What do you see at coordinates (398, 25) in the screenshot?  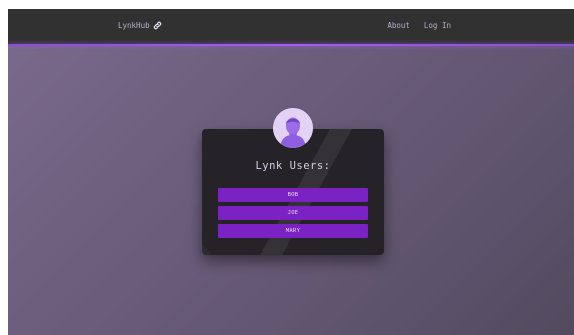 I see `nav-about-link: About` at bounding box center [398, 25].